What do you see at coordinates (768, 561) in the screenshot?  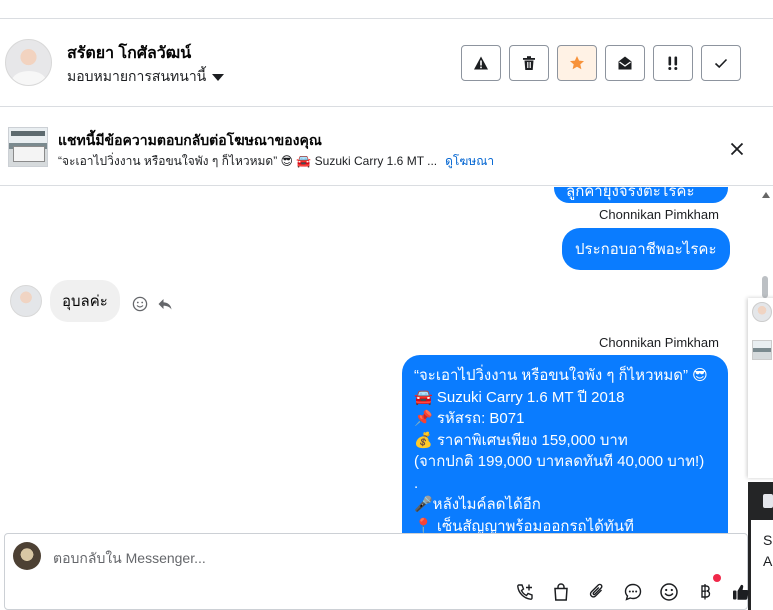 I see `side-popup-text-2: A` at bounding box center [768, 561].